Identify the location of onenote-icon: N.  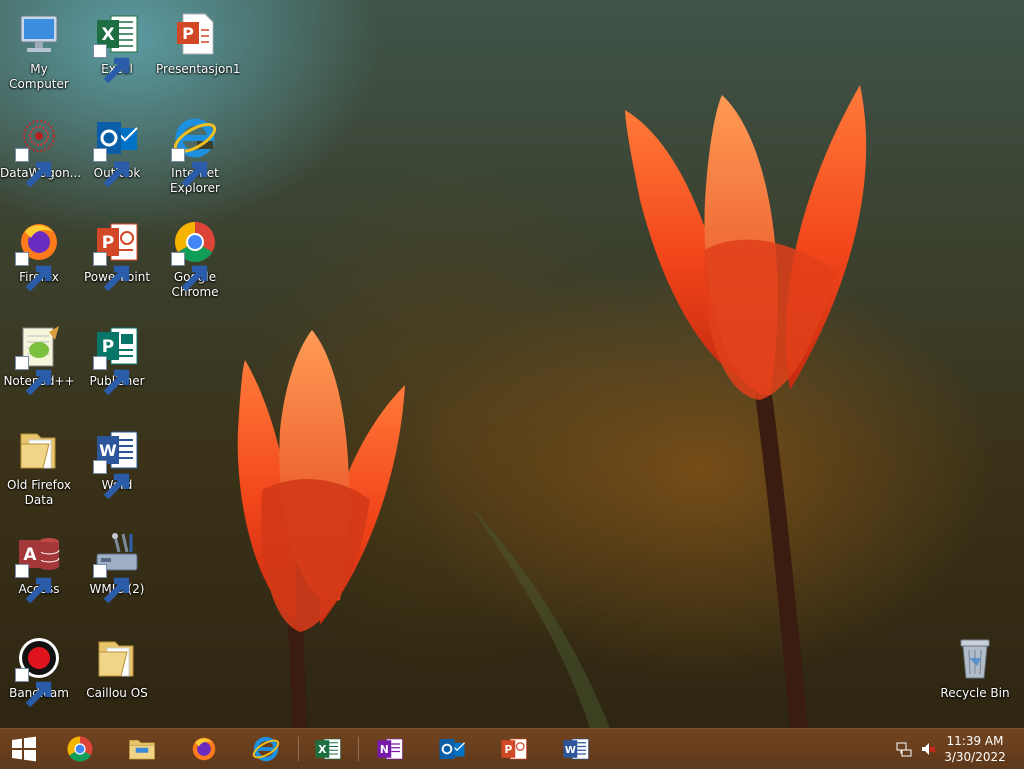
(390, 749).